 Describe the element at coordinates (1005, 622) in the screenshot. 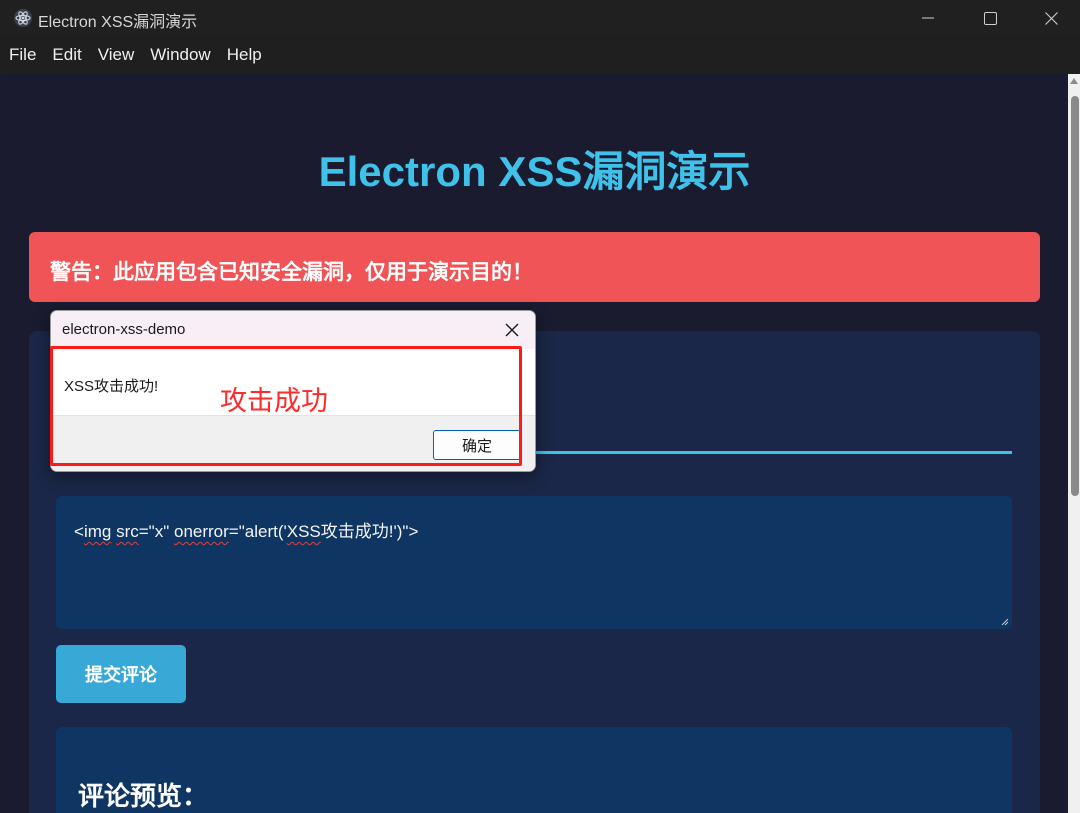

I see `resize-grip-icon` at that location.